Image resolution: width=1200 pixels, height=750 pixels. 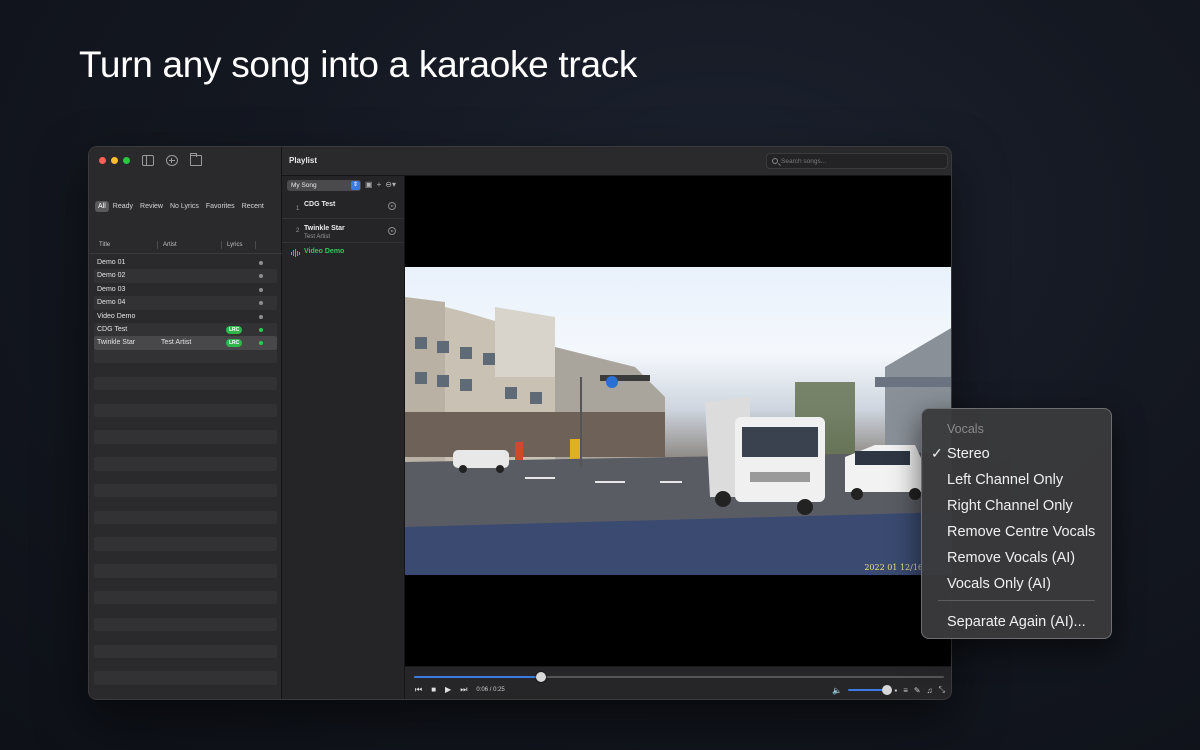 What do you see at coordinates (343, 231) in the screenshot?
I see `playlist-item: 2 Twinkle Star Test Artist` at bounding box center [343, 231].